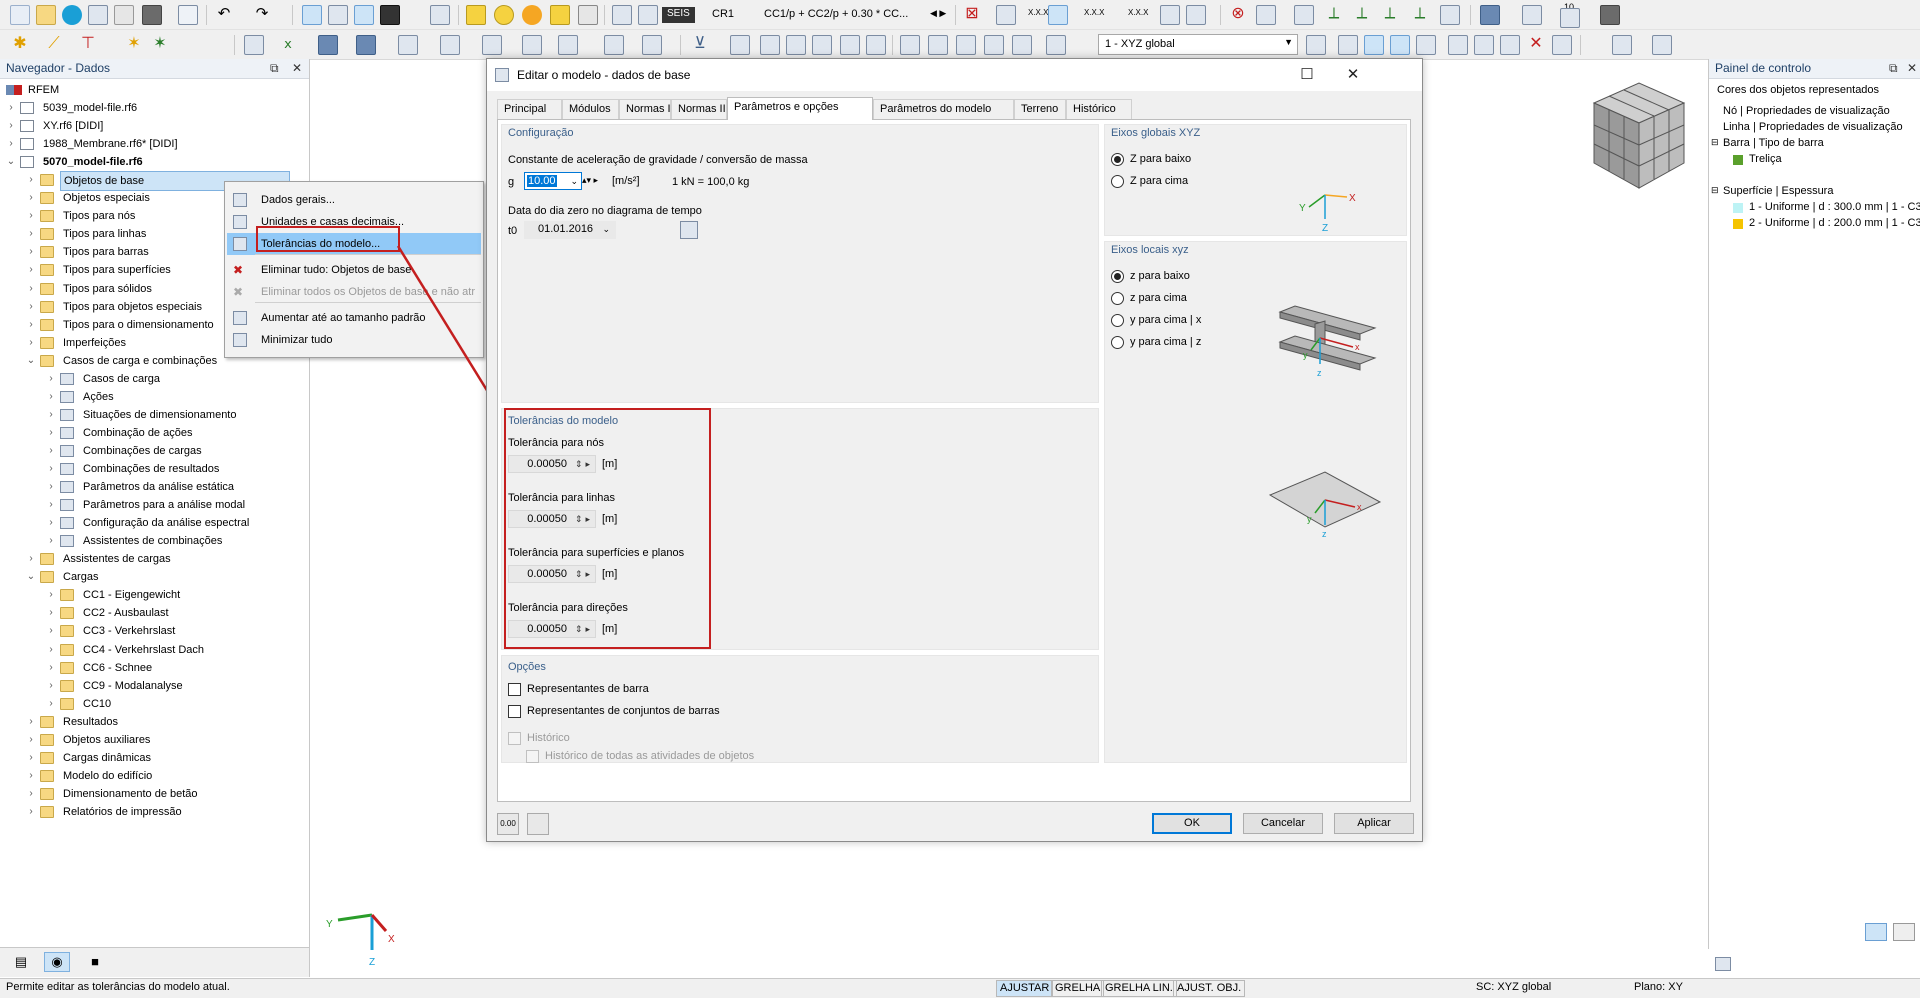  What do you see at coordinates (450, 45) in the screenshot?
I see `load-free-icon` at bounding box center [450, 45].